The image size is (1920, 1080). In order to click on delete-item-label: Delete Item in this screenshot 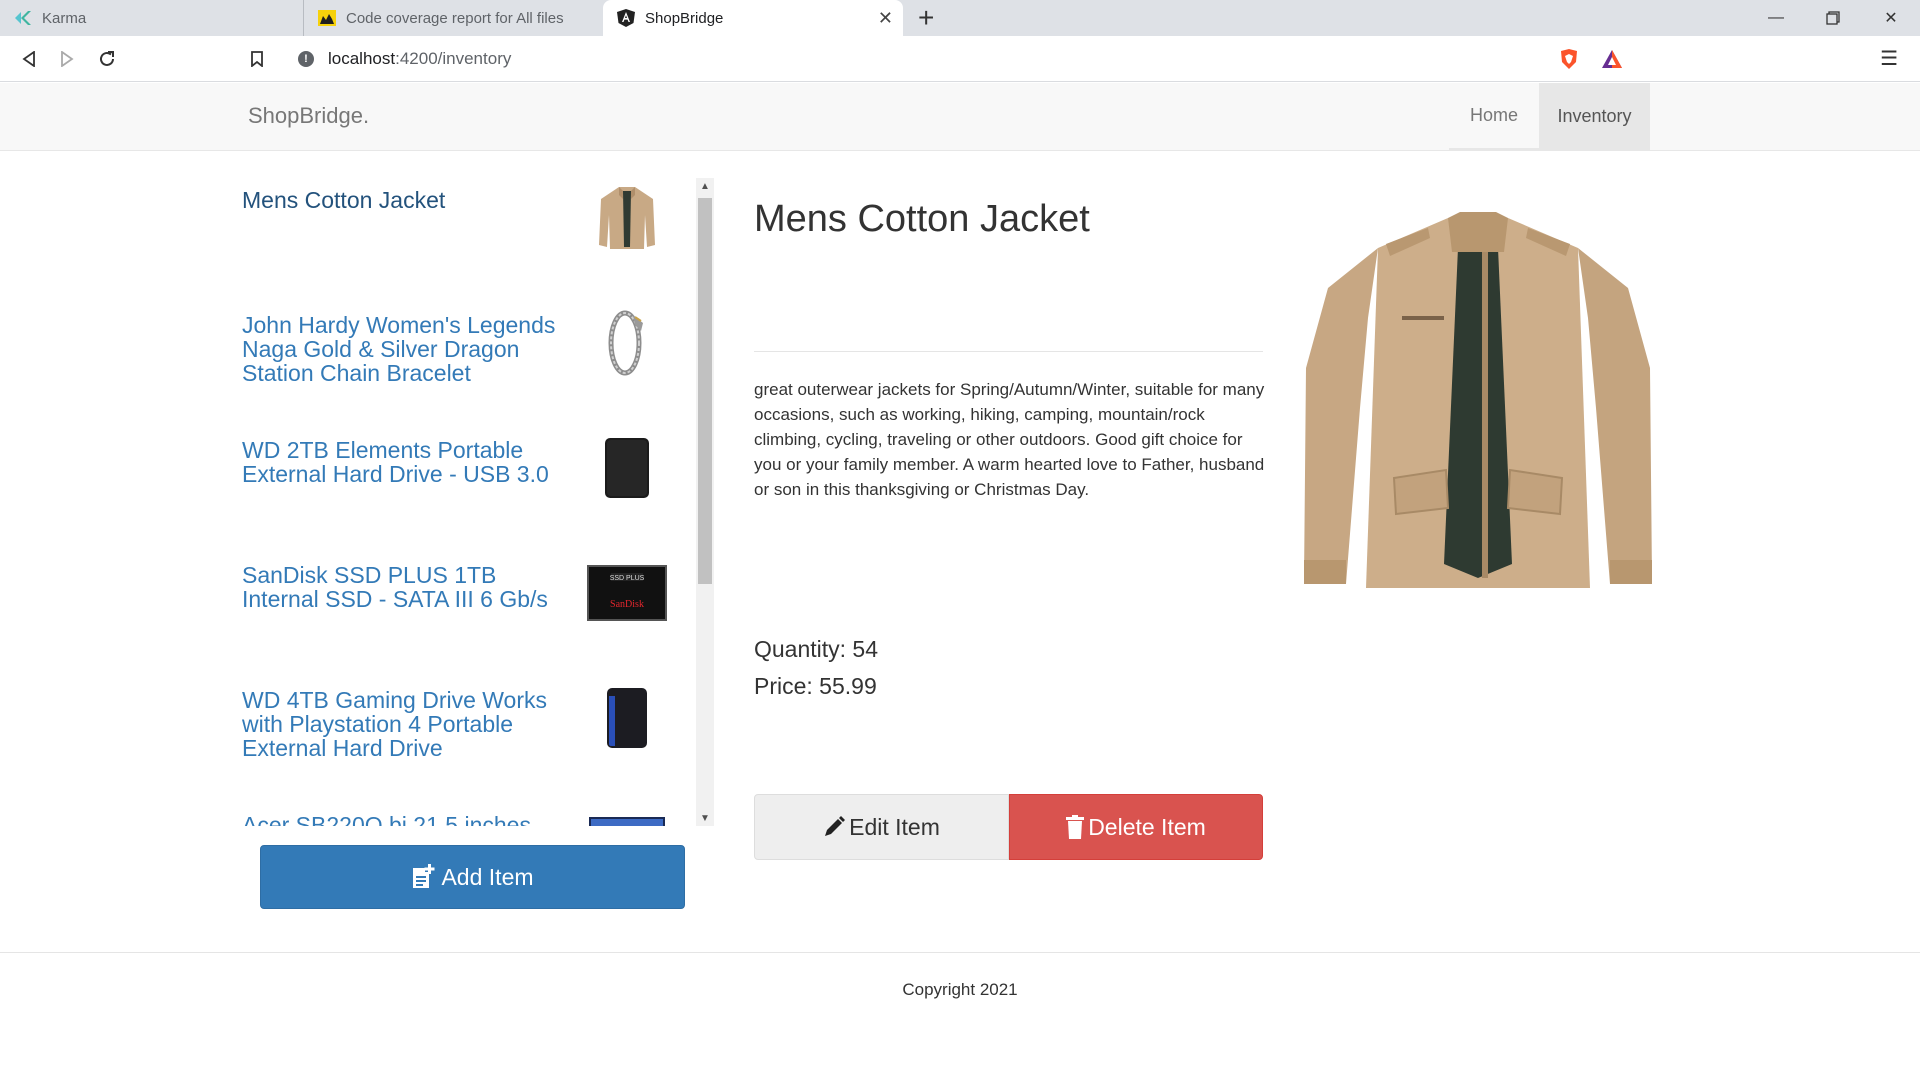, I will do `click(1147, 826)`.